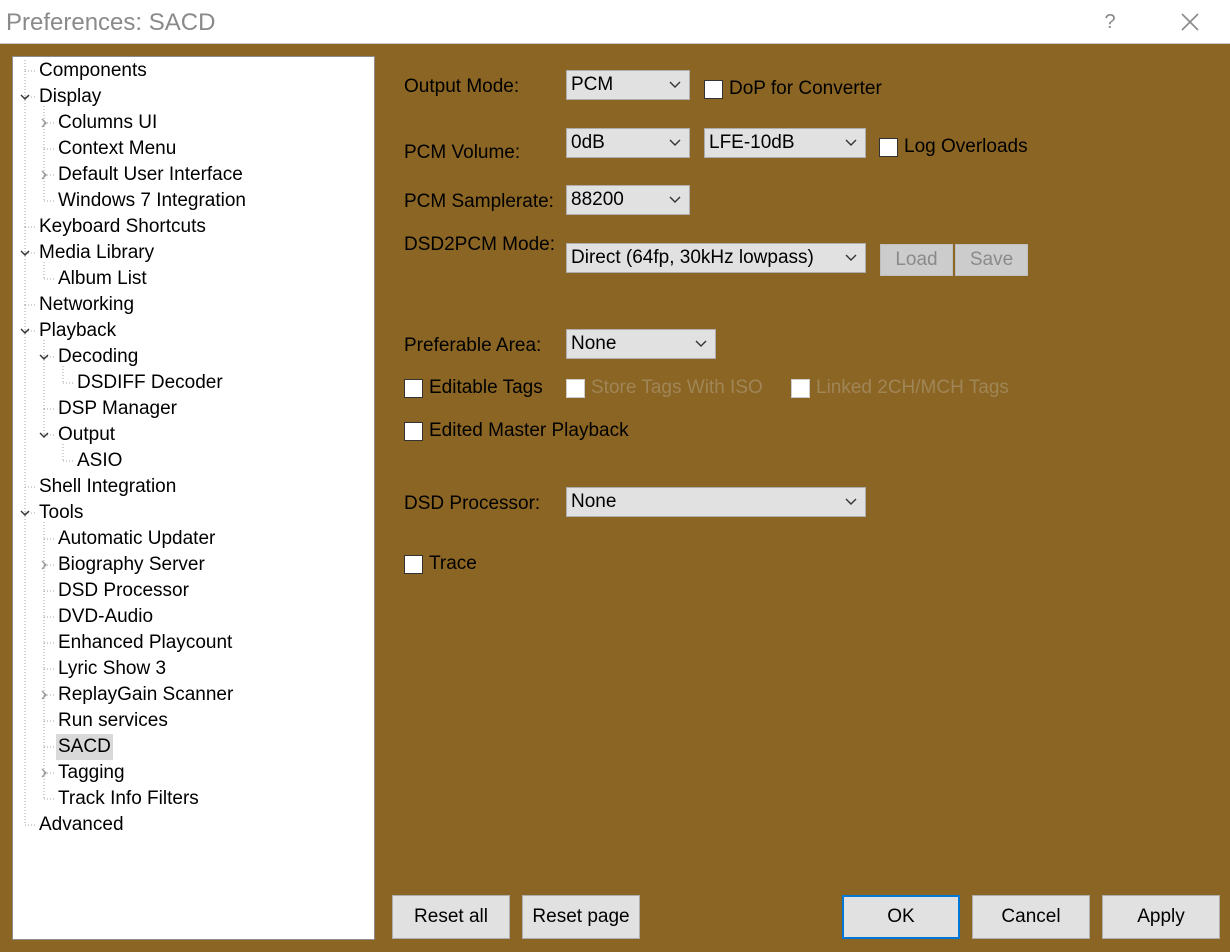  I want to click on pcm-volume-value: 0dB, so click(588, 142).